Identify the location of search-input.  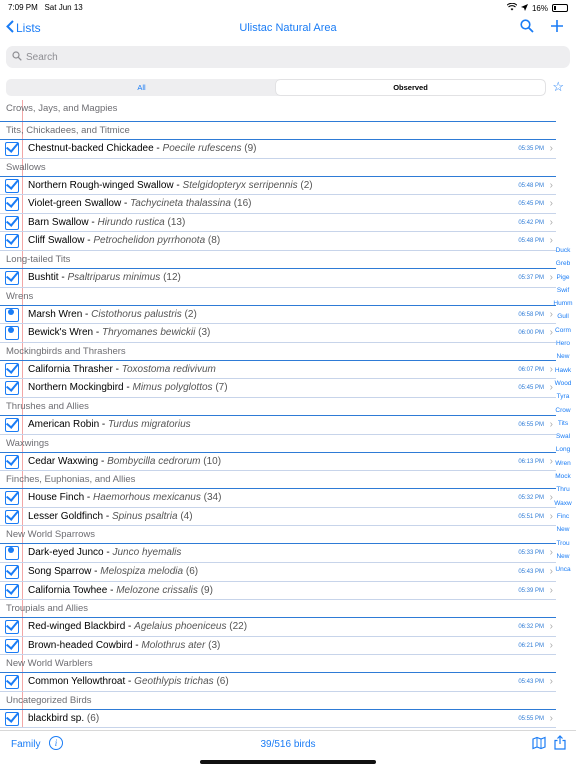
(286, 57).